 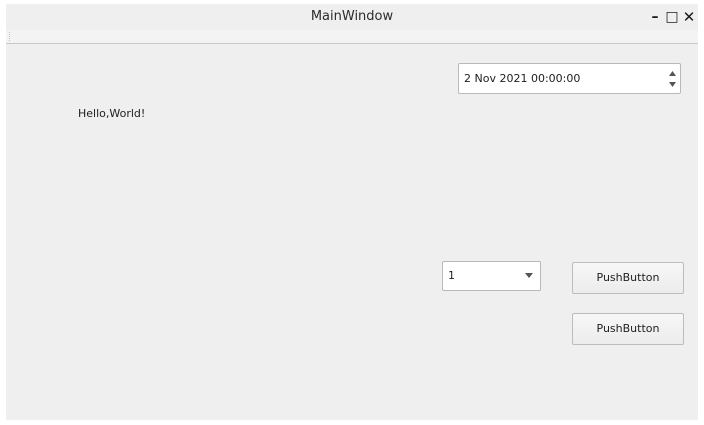 What do you see at coordinates (451, 275) in the screenshot?
I see `combo-box-value: 1` at bounding box center [451, 275].